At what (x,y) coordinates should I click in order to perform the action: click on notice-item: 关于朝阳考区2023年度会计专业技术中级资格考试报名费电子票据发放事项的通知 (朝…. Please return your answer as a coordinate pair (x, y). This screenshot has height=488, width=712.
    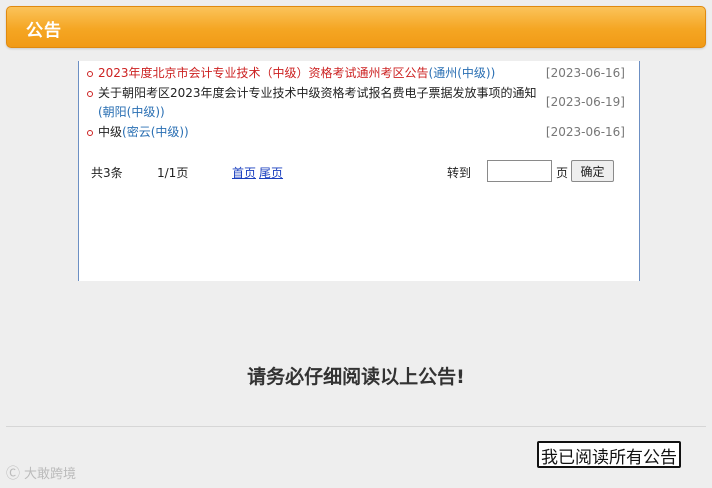
    Looking at the image, I should click on (360, 103).